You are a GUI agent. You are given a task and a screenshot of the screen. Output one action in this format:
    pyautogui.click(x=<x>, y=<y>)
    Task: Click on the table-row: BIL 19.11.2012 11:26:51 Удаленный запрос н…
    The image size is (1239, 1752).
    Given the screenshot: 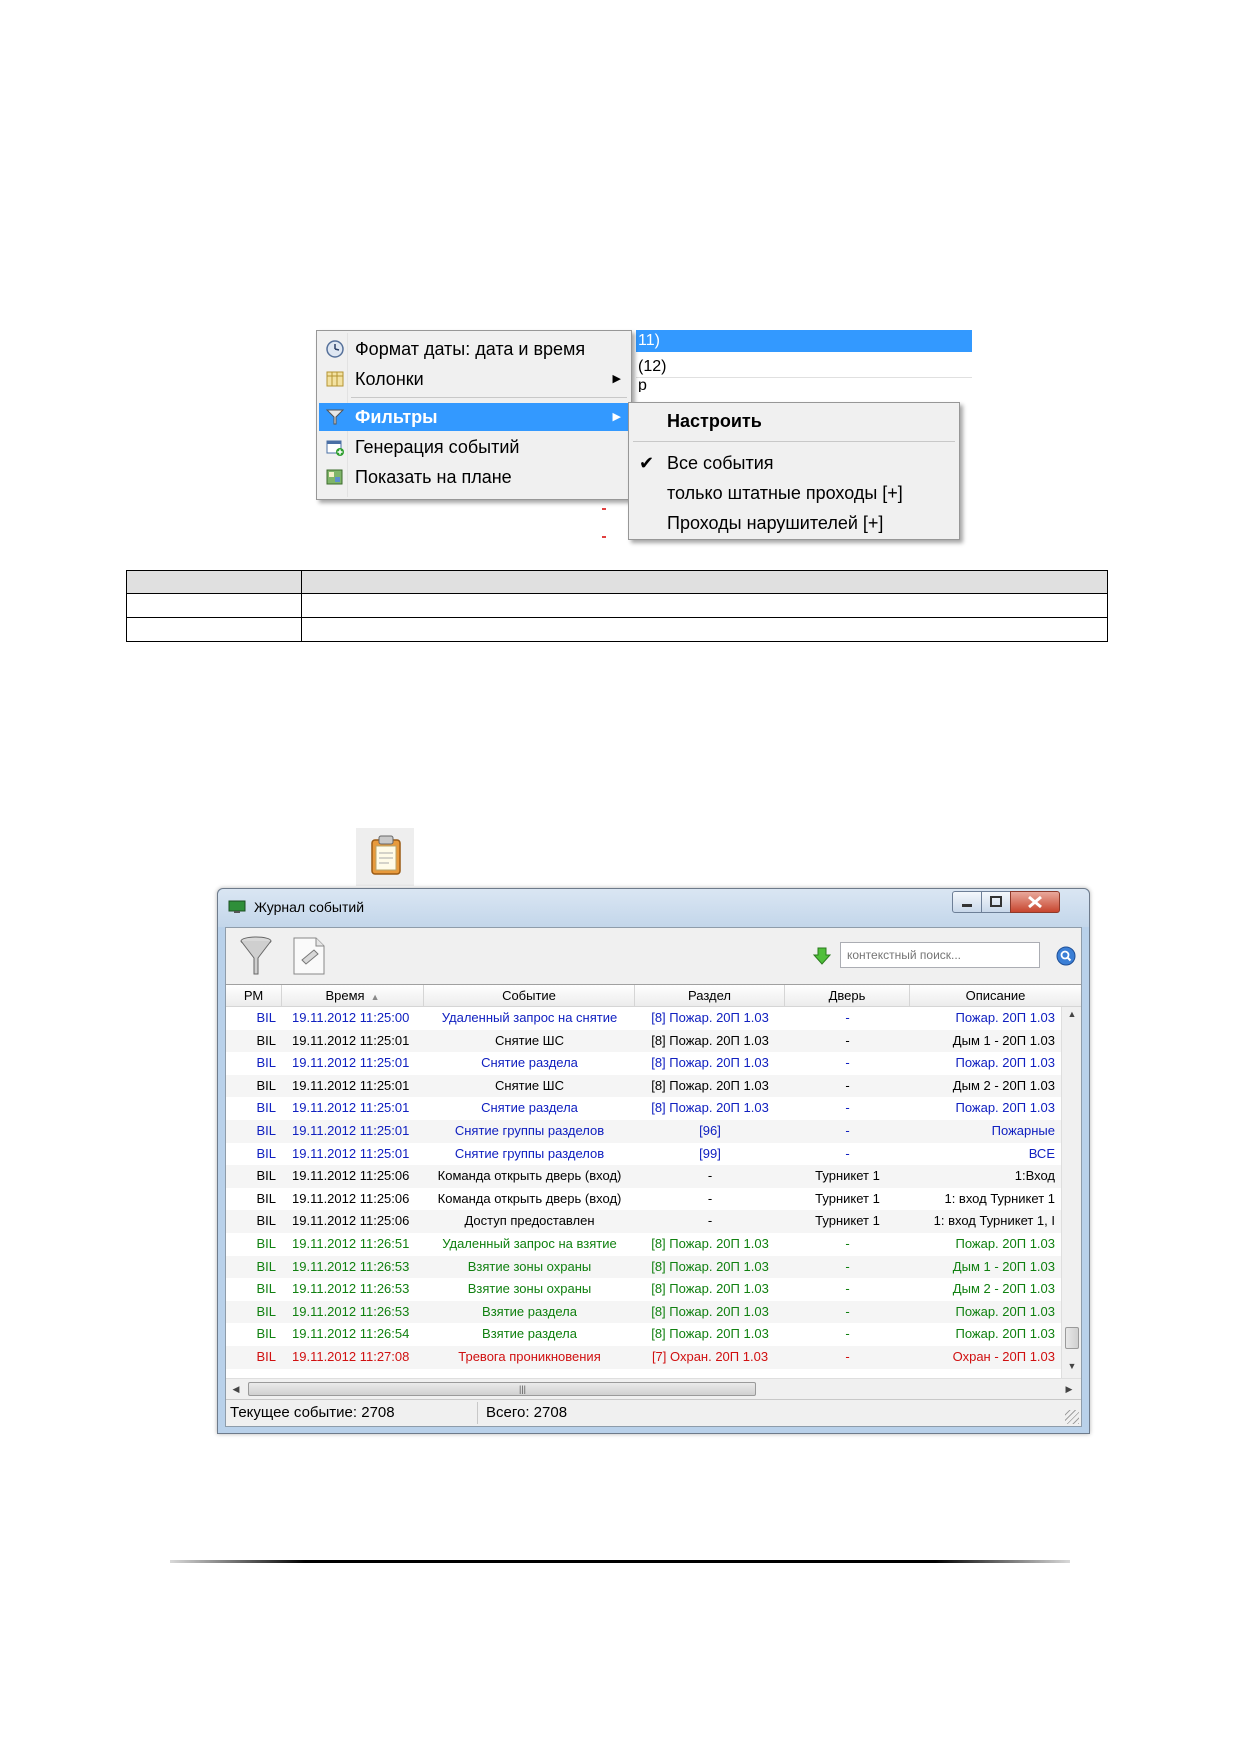 What is the action you would take?
    pyautogui.click(x=643, y=1244)
    